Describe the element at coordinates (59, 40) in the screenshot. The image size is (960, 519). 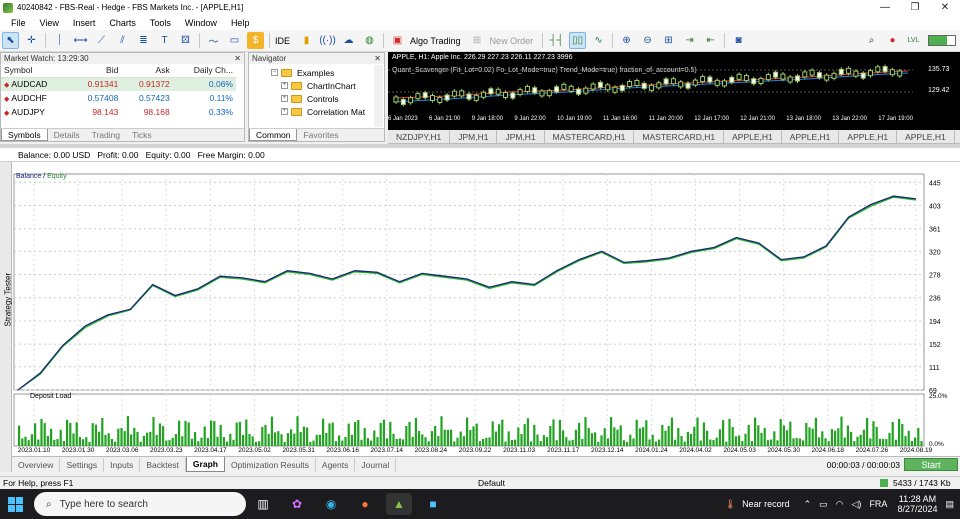
I see `vertical-line-icon: ⏐` at that location.